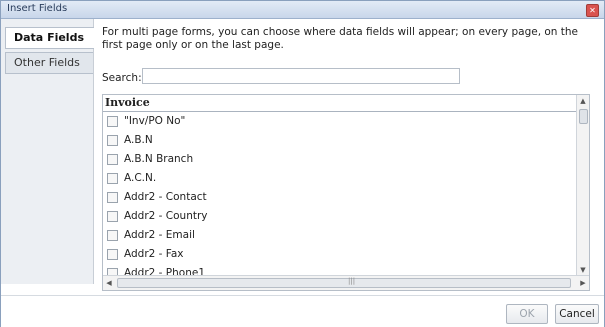 This screenshot has height=327, width=605. What do you see at coordinates (159, 159) in the screenshot?
I see `list-item-label: A.B.N Branch` at bounding box center [159, 159].